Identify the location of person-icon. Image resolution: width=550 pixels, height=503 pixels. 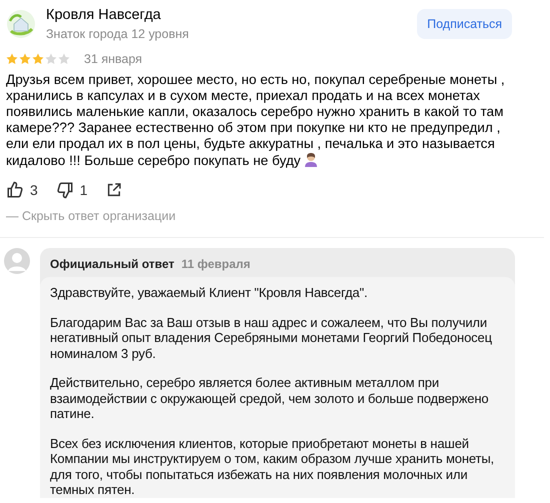
(311, 159).